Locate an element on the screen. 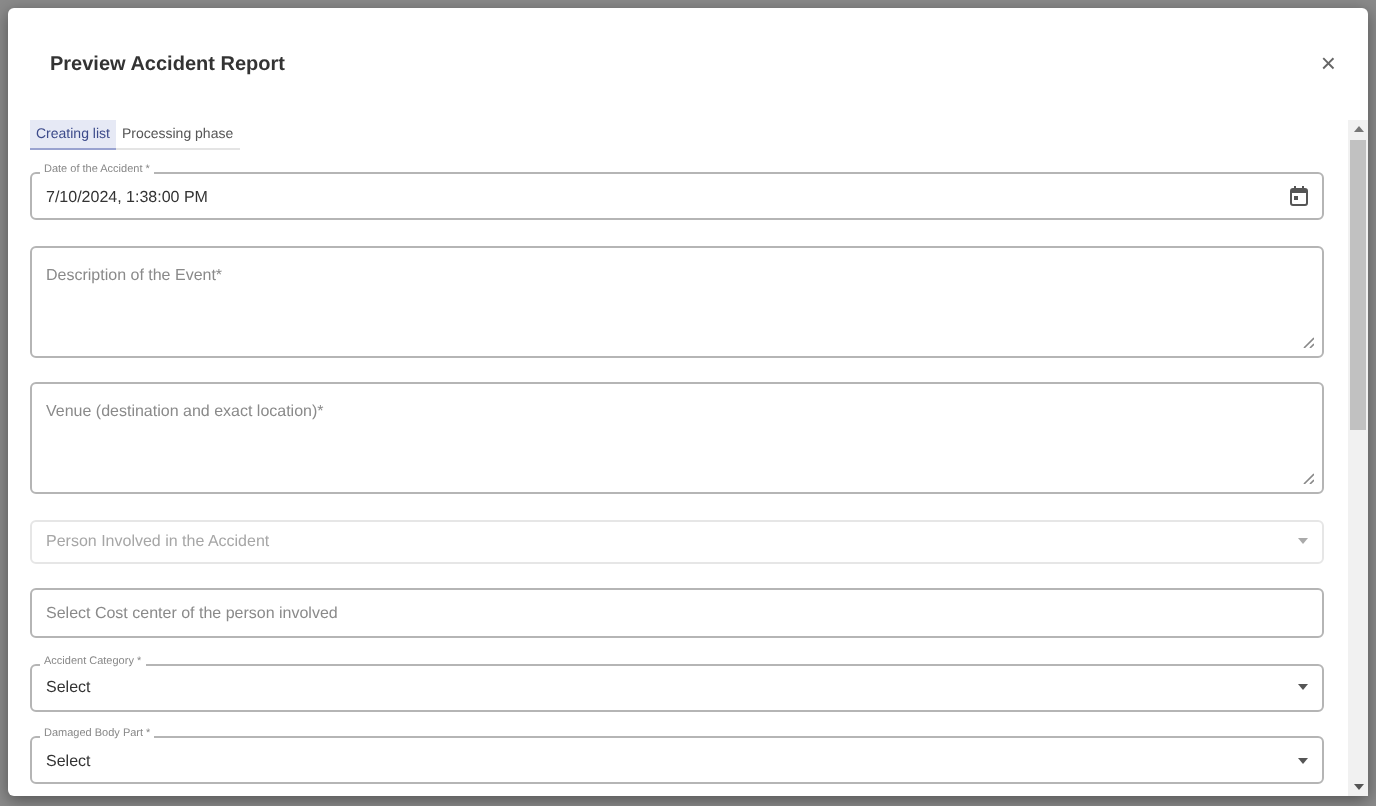  input-field: Select Cost center of the person involved is located at coordinates (677, 613).